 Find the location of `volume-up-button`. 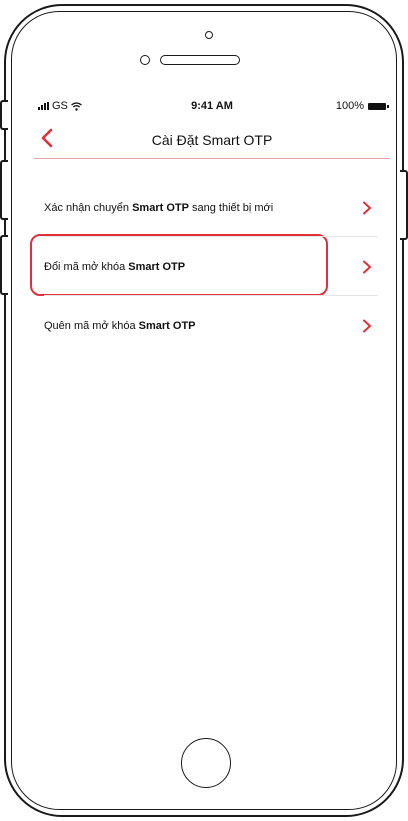

volume-up-button is located at coordinates (4, 190).